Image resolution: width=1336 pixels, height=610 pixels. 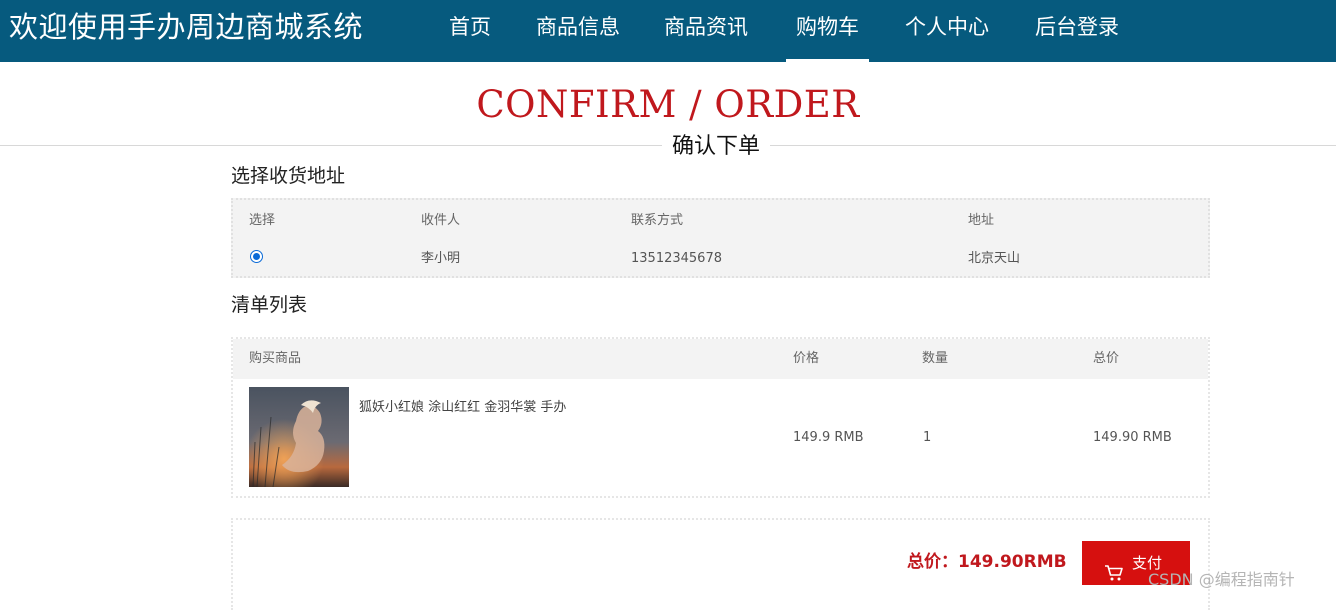 I want to click on page-title-en: CONFIRM / ORDER, so click(x=668, y=104).